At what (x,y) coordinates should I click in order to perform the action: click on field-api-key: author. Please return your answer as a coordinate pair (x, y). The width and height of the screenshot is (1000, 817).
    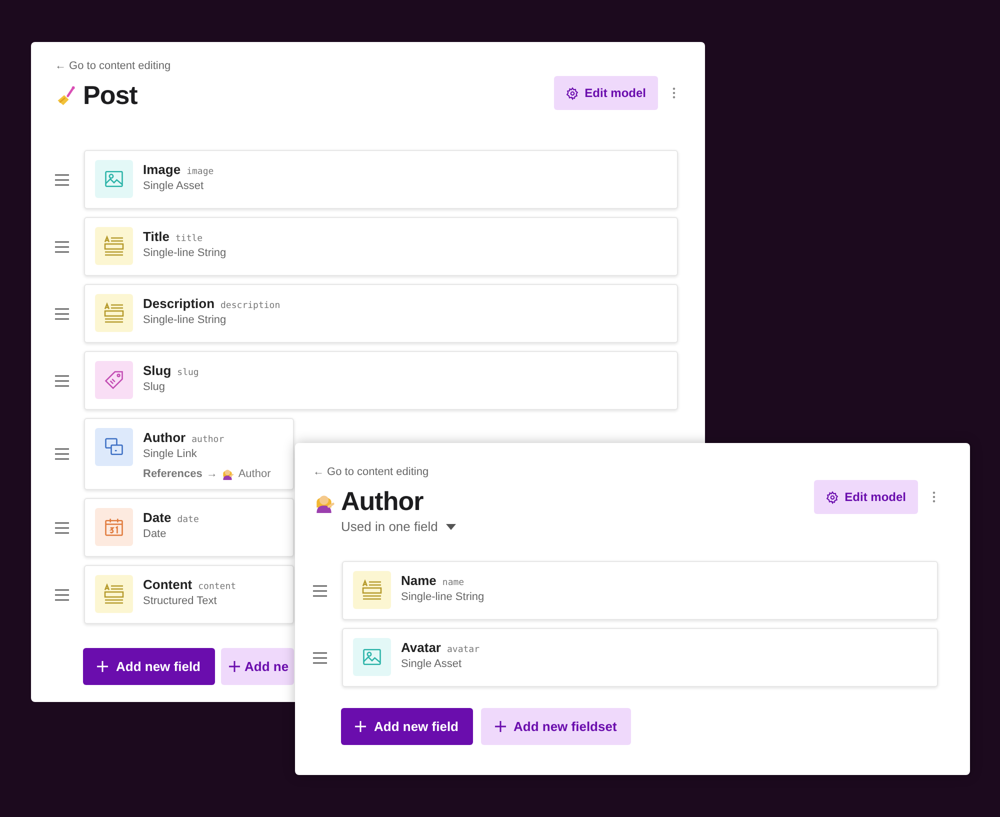
    Looking at the image, I should click on (208, 440).